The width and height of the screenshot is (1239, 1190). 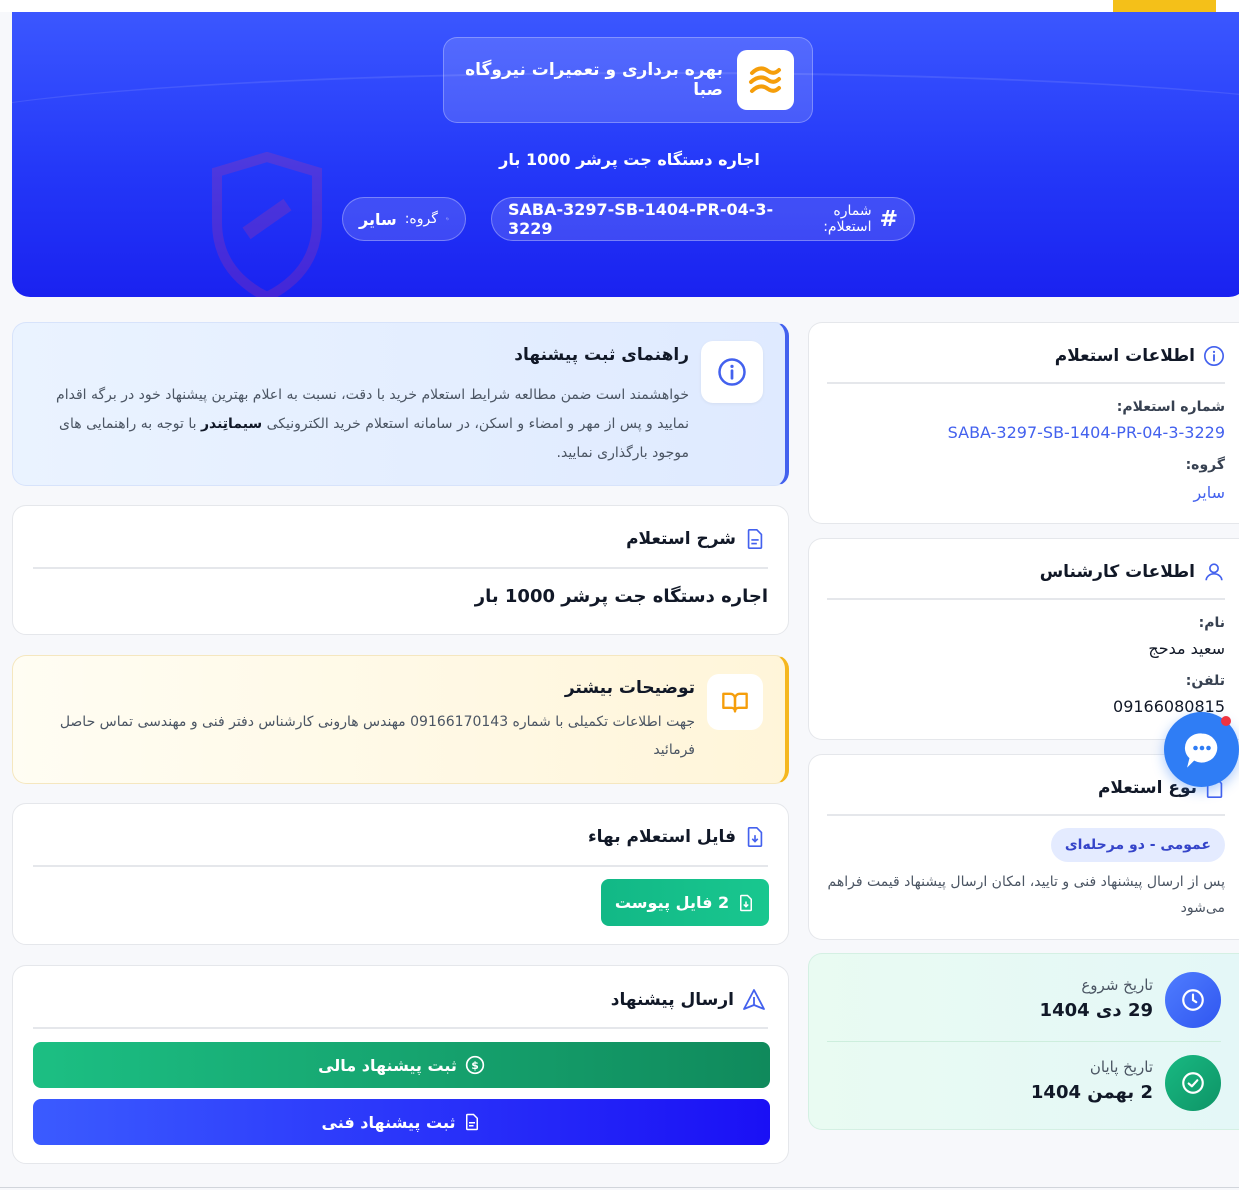 What do you see at coordinates (1186, 648) in the screenshot?
I see `expert-name-value: سعید مدحج` at bounding box center [1186, 648].